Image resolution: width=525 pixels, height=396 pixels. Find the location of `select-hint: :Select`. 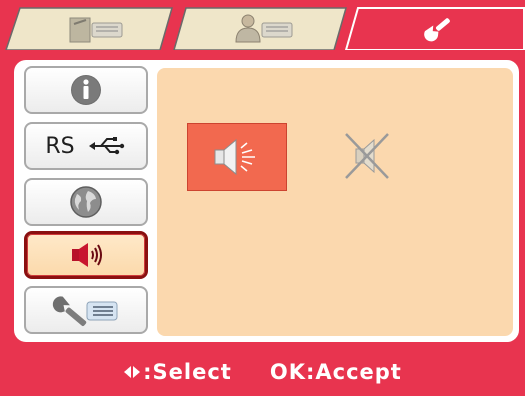

select-hint: :Select is located at coordinates (177, 372).